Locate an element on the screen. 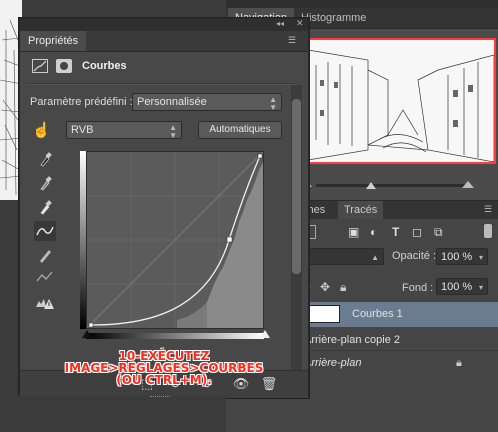 The width and height of the screenshot is (498, 432). layer-name: Arrière-plan copie 2 is located at coordinates (352, 340).